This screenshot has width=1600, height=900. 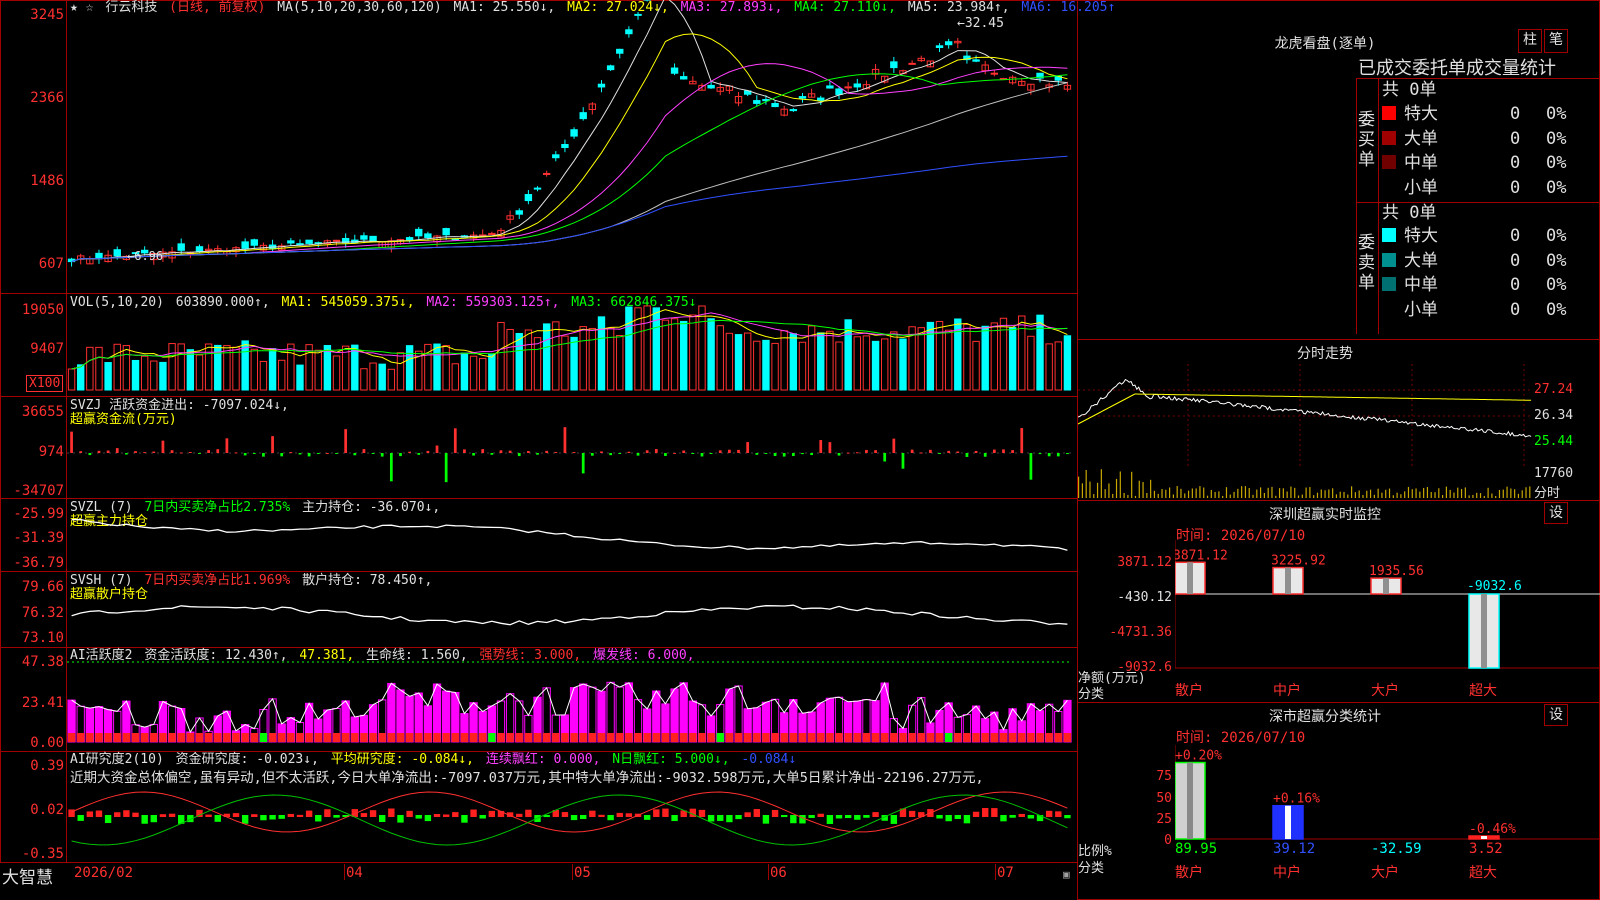 I want to click on sz-monitor-bar-shade, so click(x=1484, y=631).